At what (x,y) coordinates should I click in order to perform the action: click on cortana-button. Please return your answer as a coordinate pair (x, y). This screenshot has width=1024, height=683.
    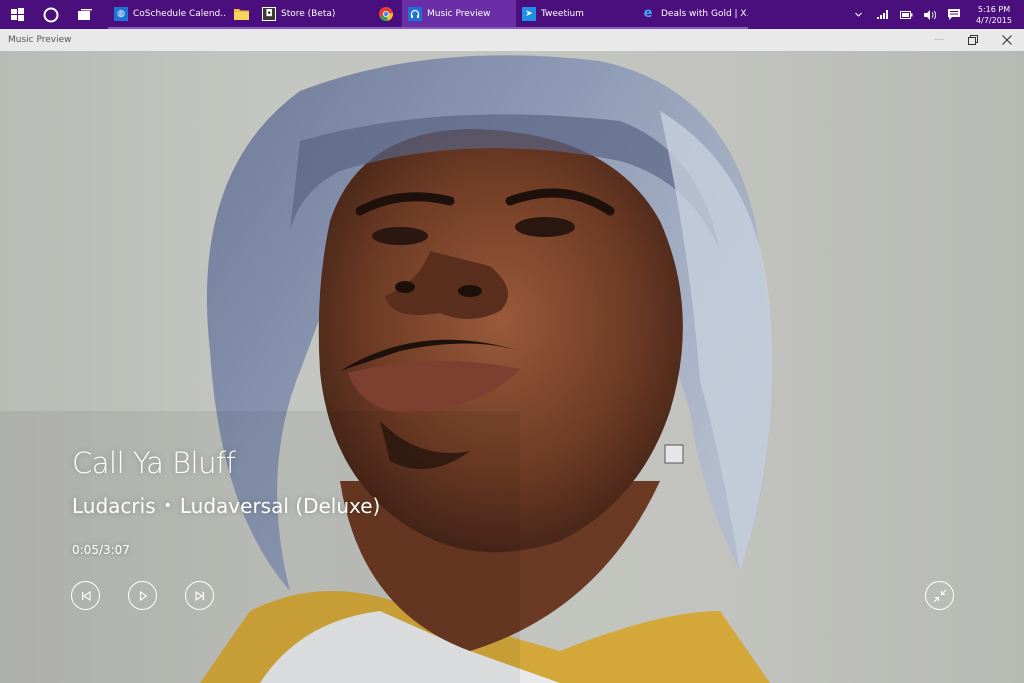
    Looking at the image, I should click on (51, 14).